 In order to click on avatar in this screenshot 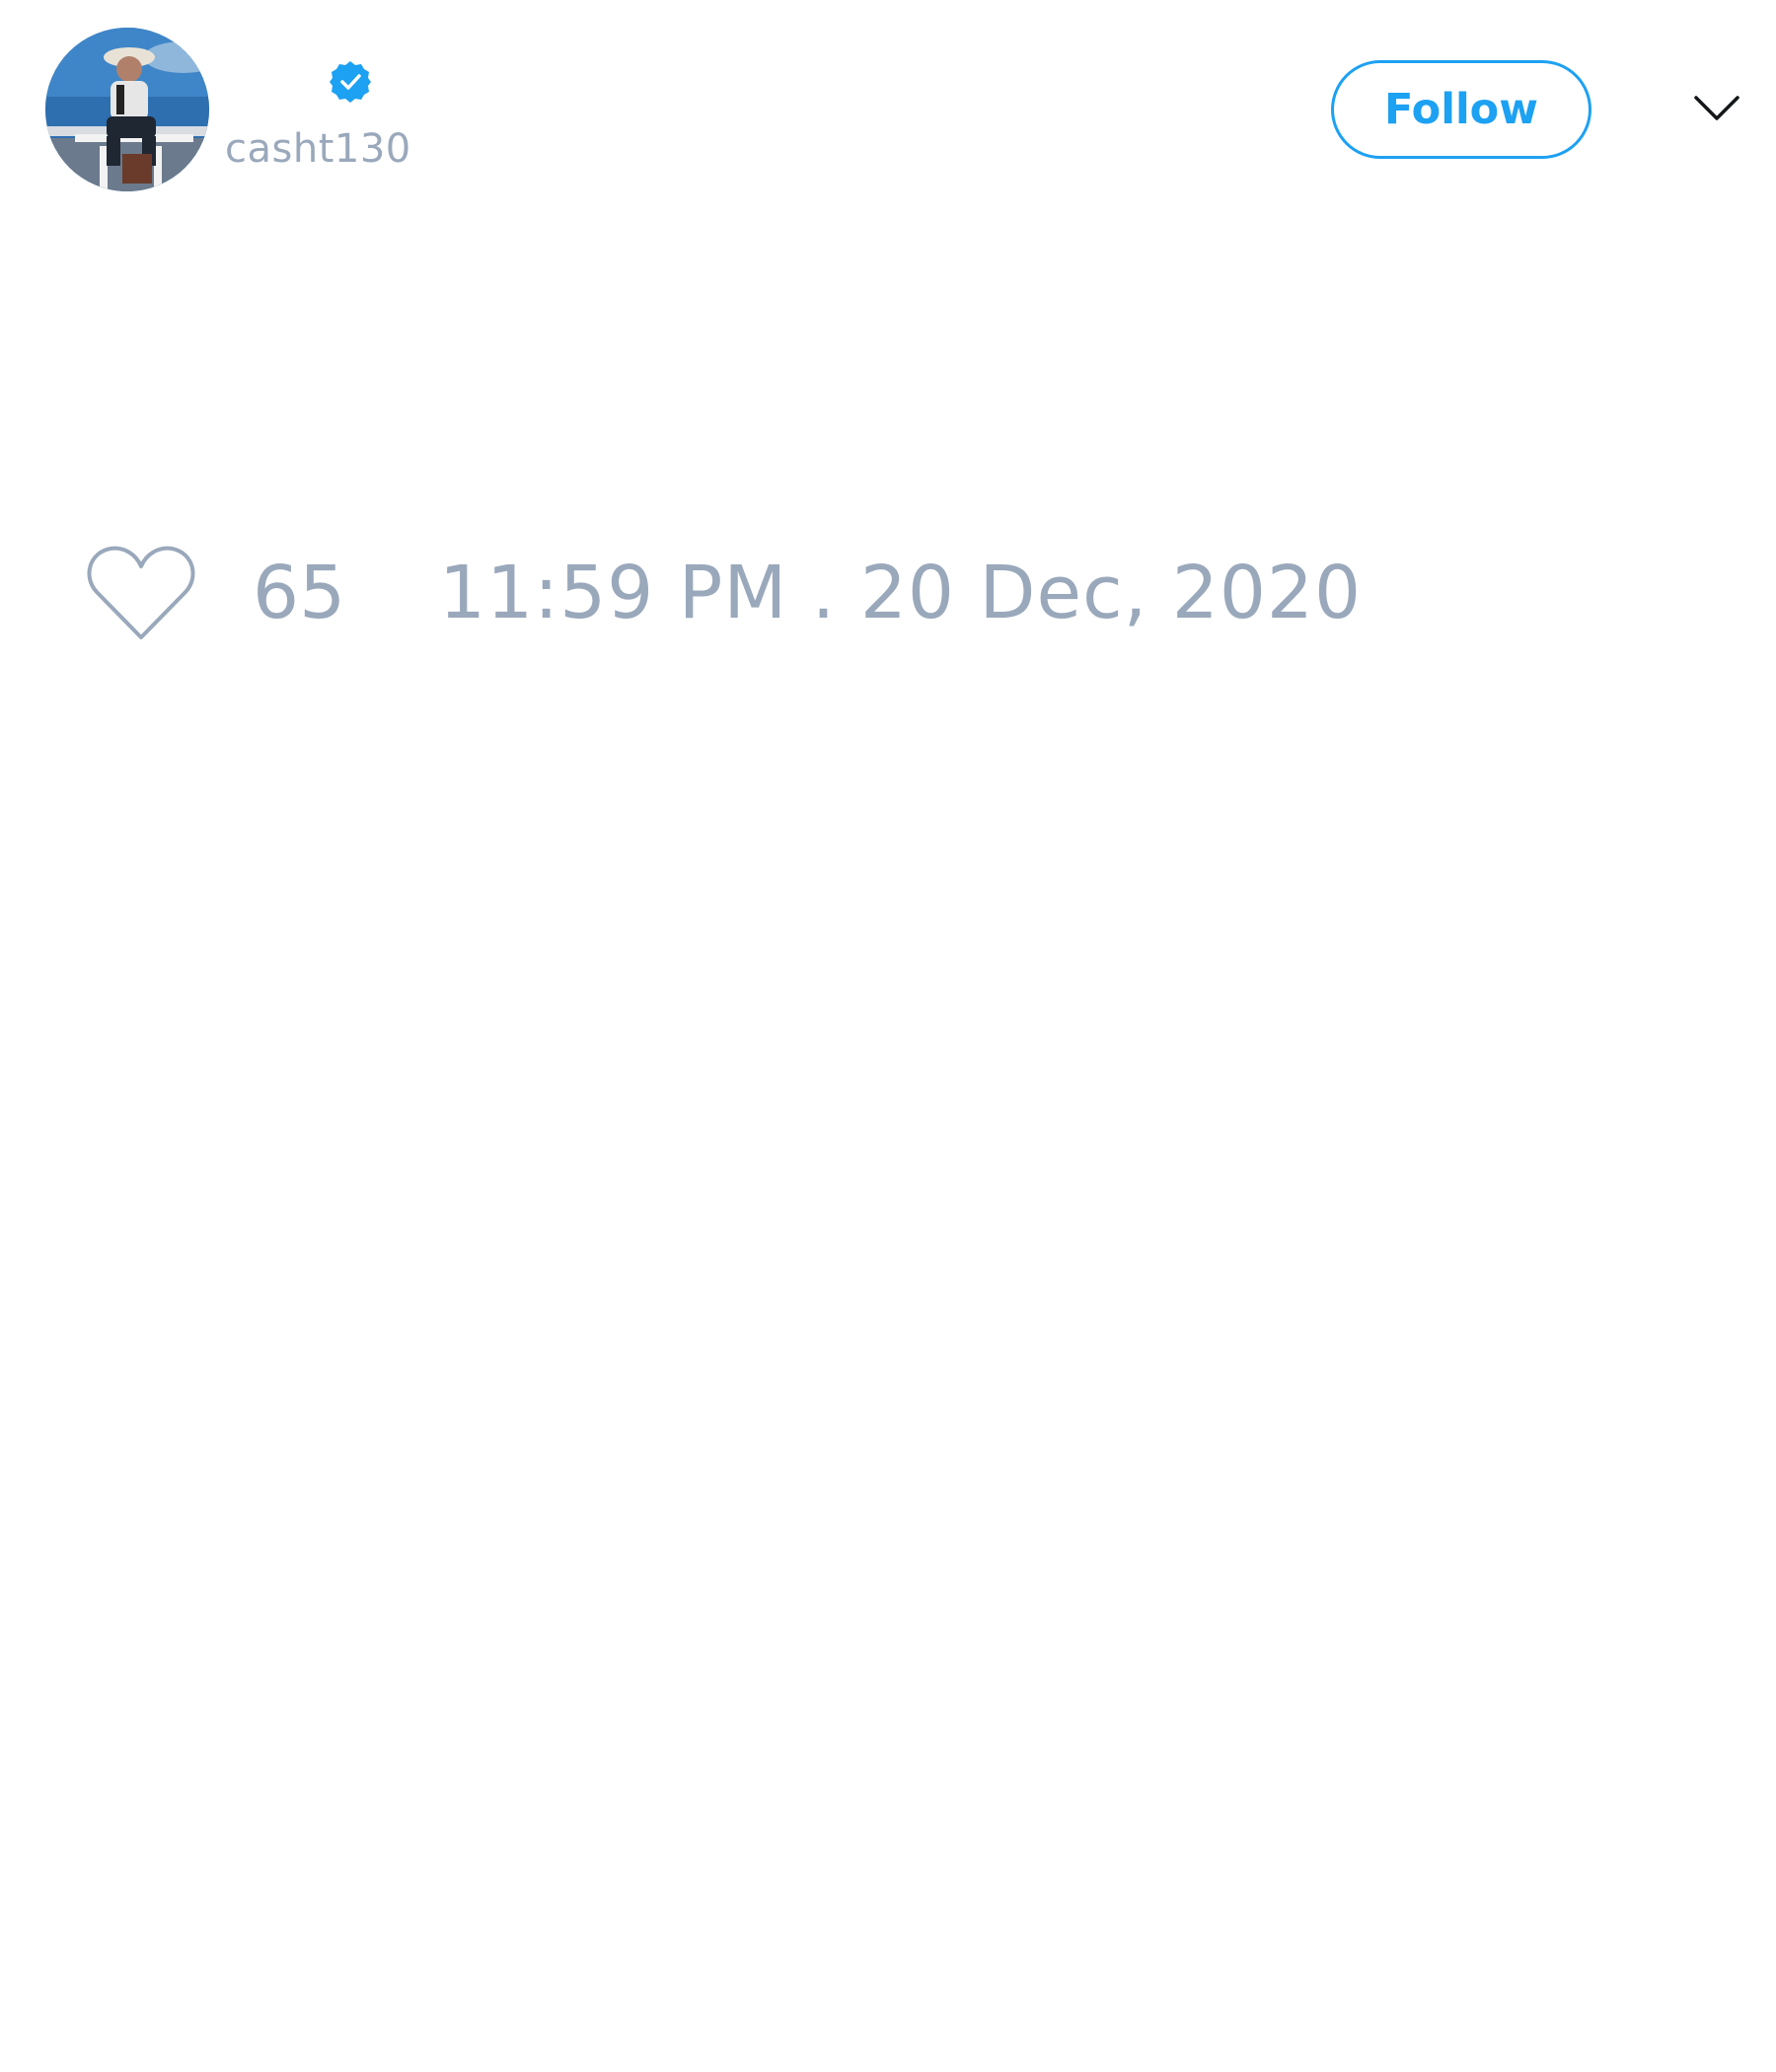, I will do `click(127, 110)`.